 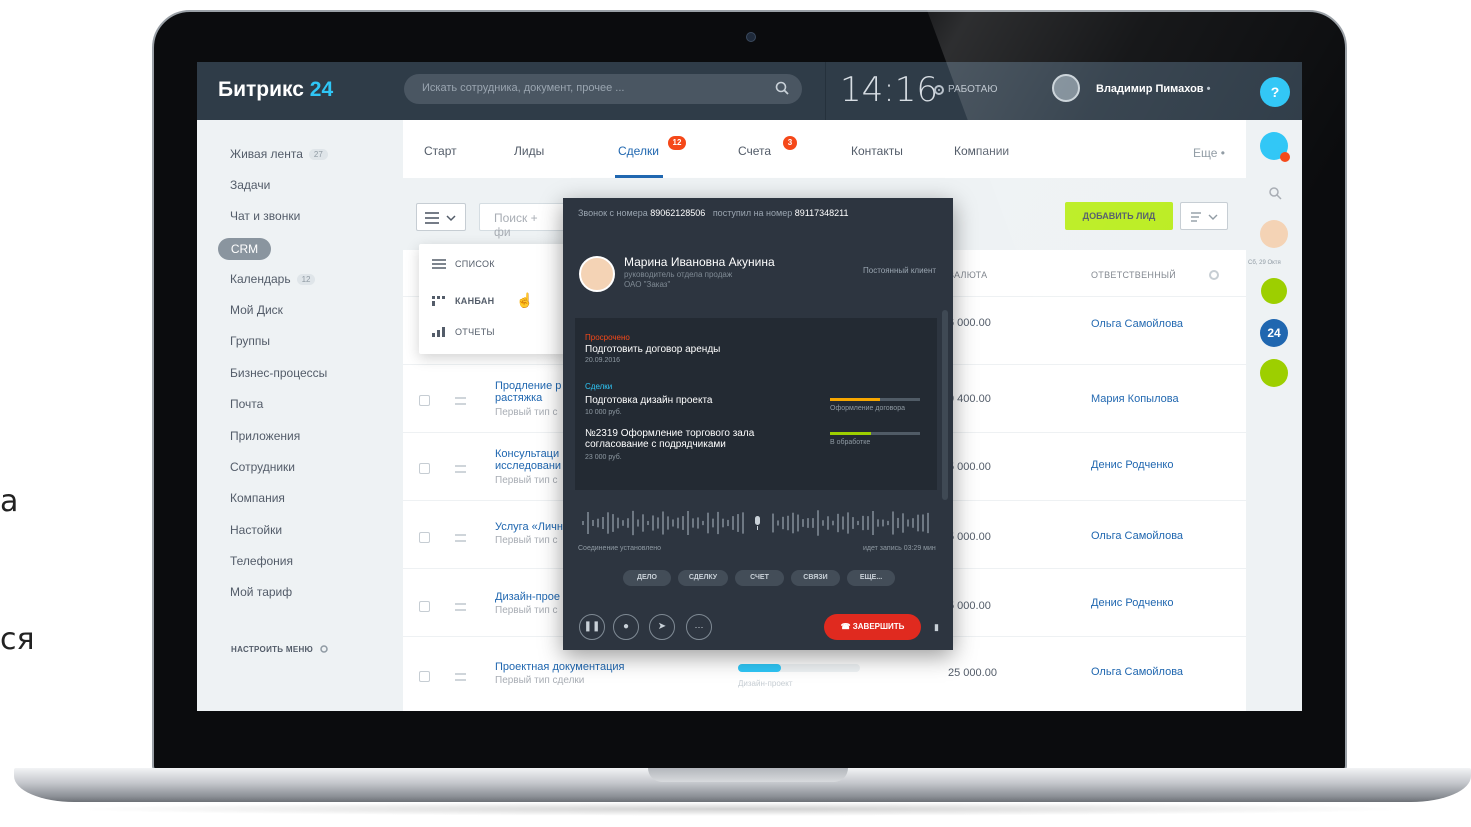 I want to click on contact-avatar, so click(x=1274, y=234).